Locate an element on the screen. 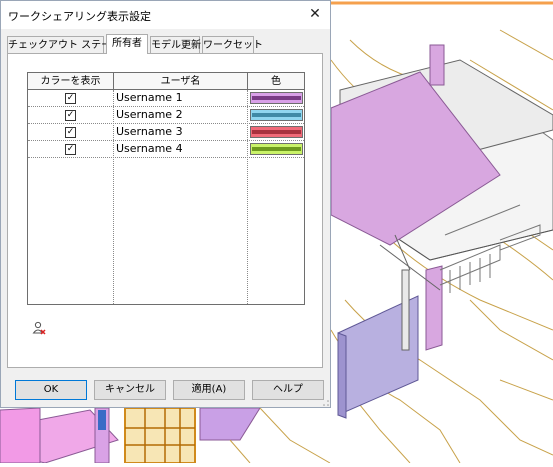  remove-user-icon is located at coordinates (39, 328).